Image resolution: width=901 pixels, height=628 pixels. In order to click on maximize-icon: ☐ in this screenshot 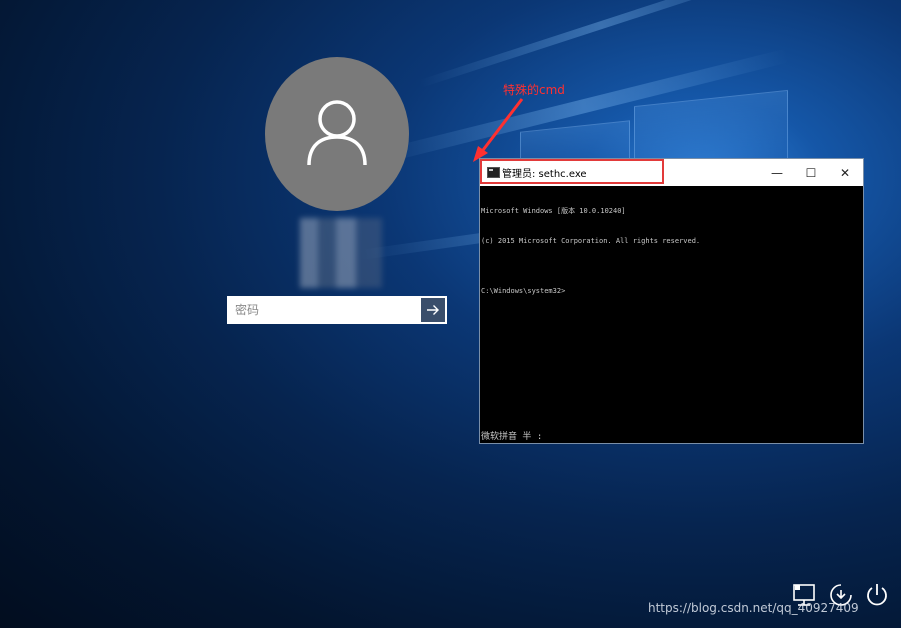, I will do `click(811, 172)`.